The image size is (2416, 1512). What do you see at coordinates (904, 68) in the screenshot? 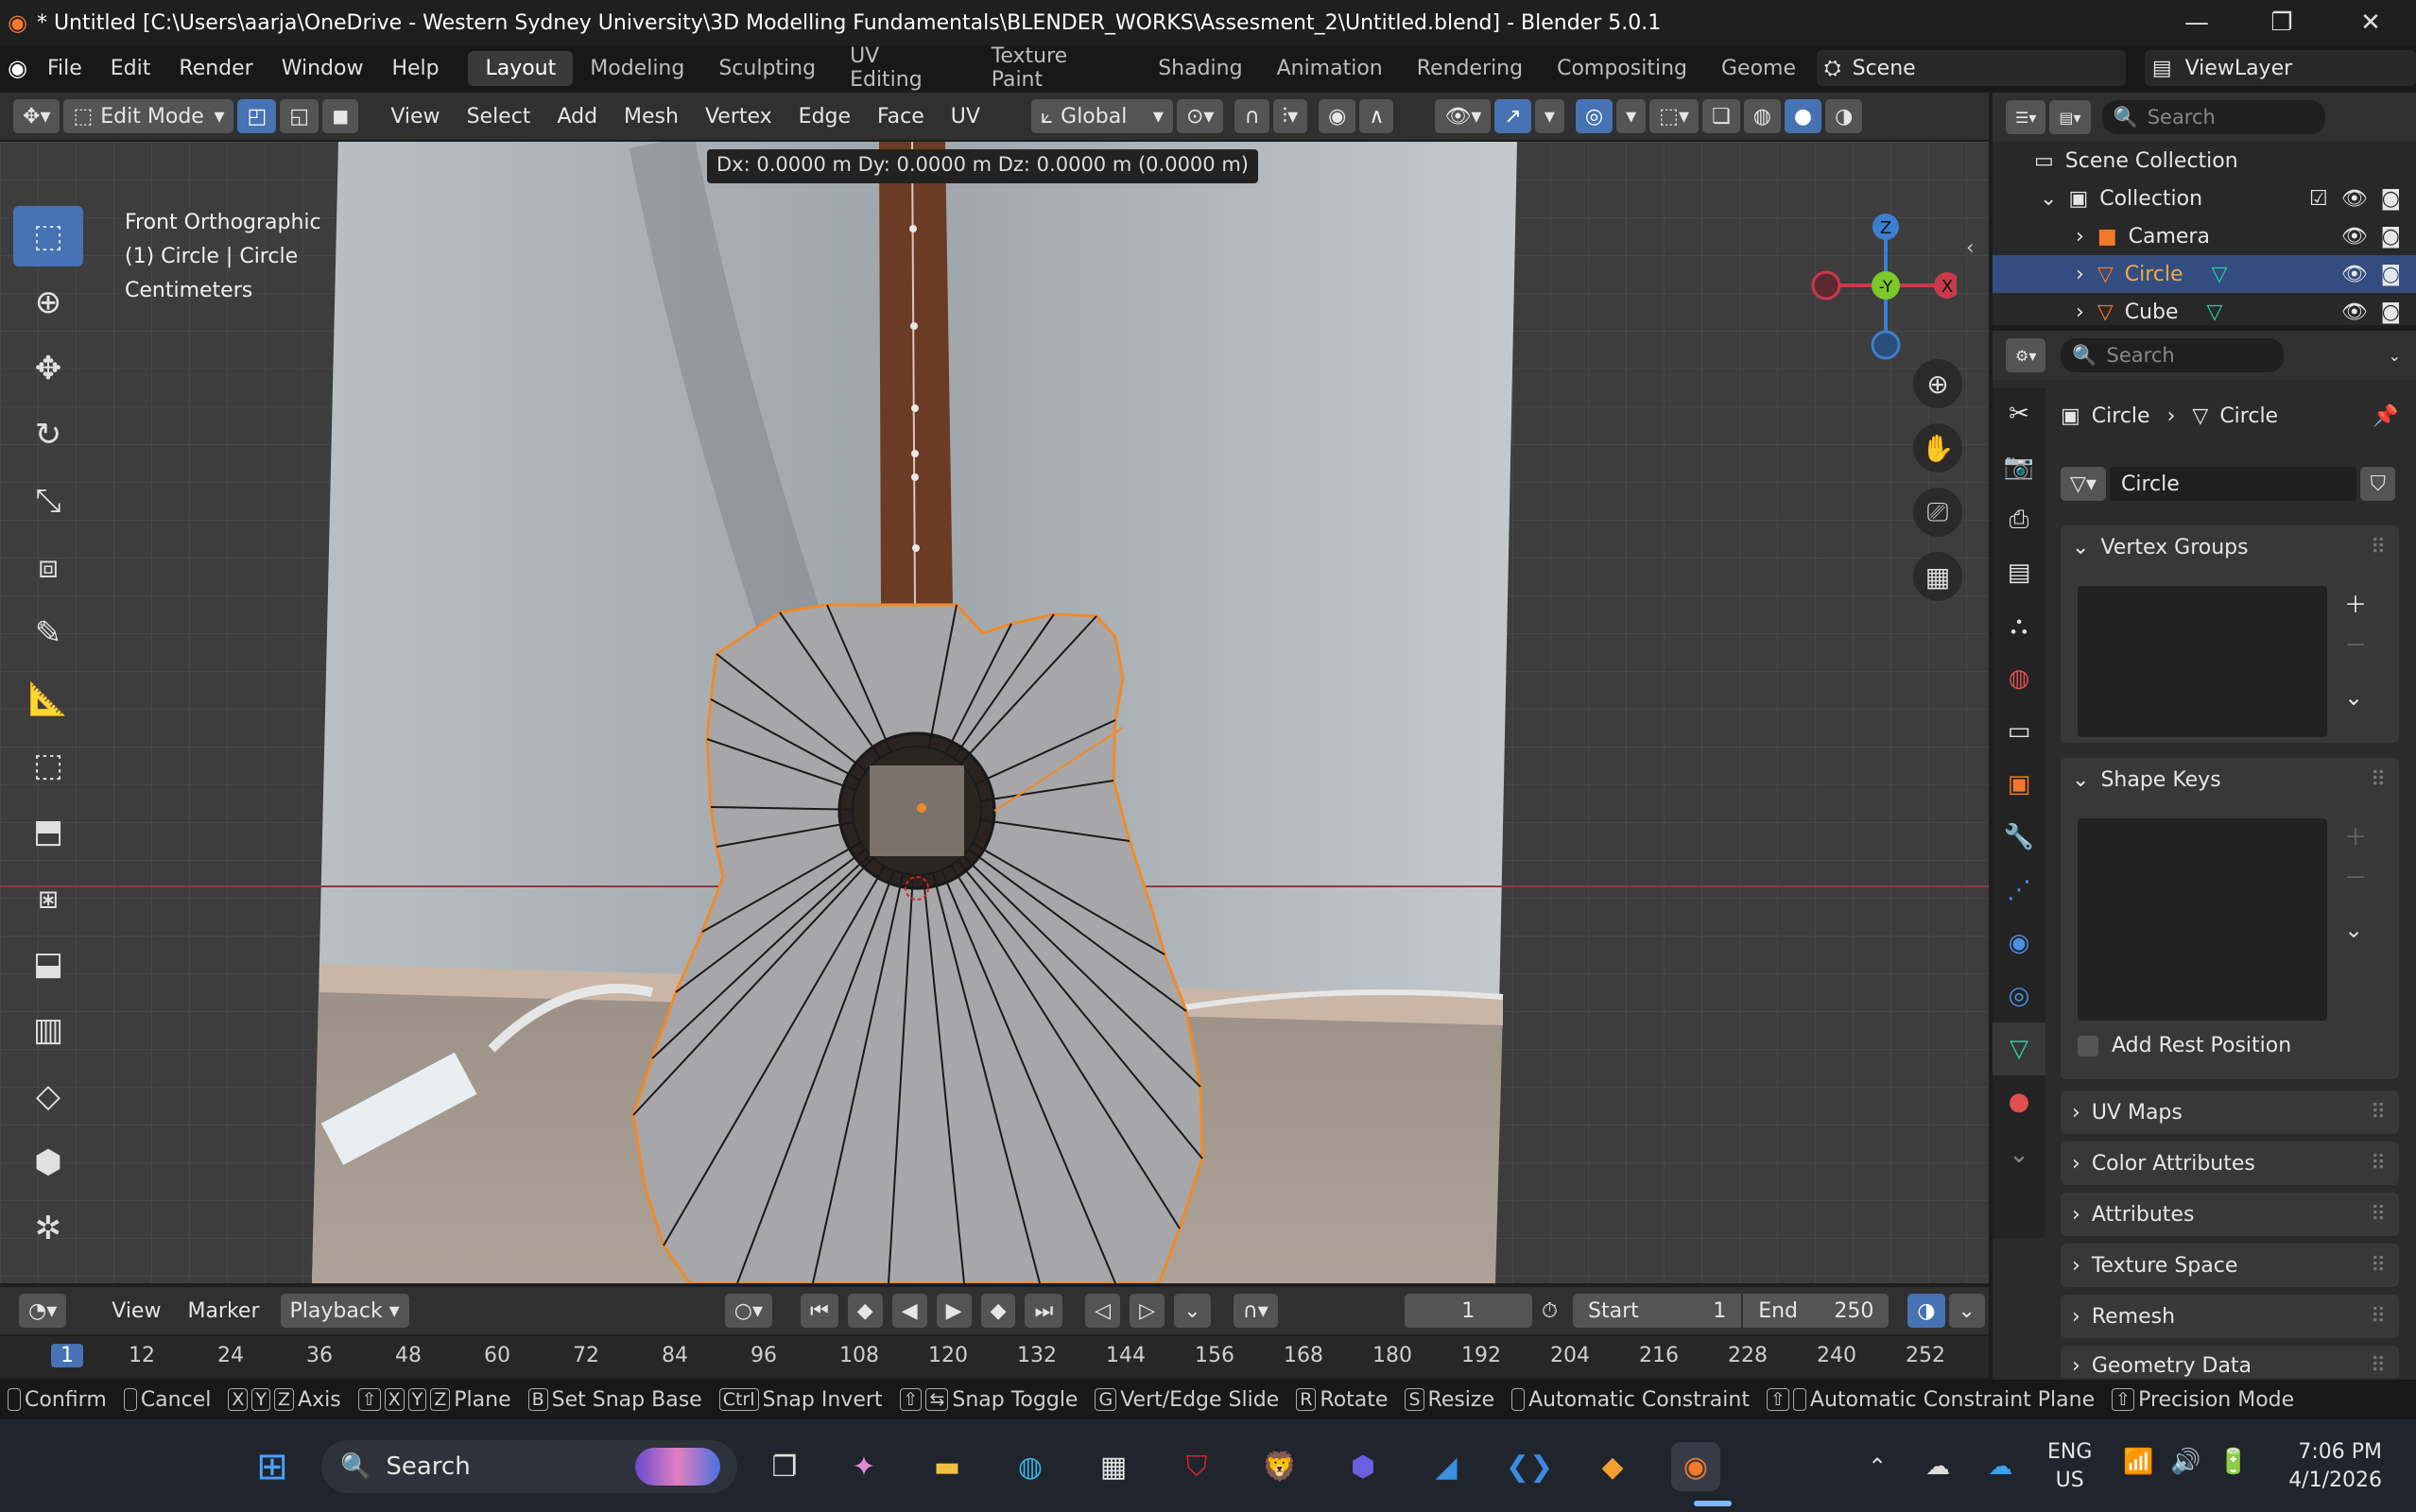
I see `workspace-tab-uv-editing: UV Editing` at bounding box center [904, 68].